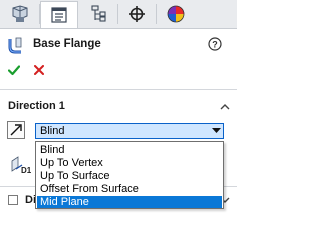  I want to click on tab-feature-manager, so click(20, 13).